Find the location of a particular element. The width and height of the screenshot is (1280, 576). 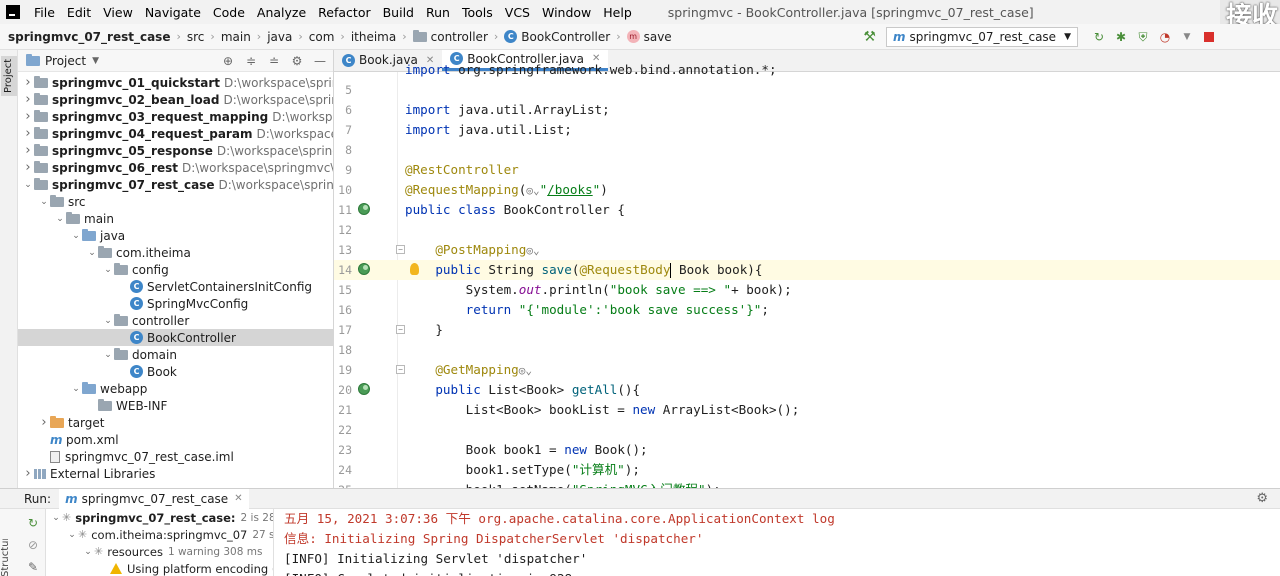

project-panel-title: Project is located at coordinates (65, 61).